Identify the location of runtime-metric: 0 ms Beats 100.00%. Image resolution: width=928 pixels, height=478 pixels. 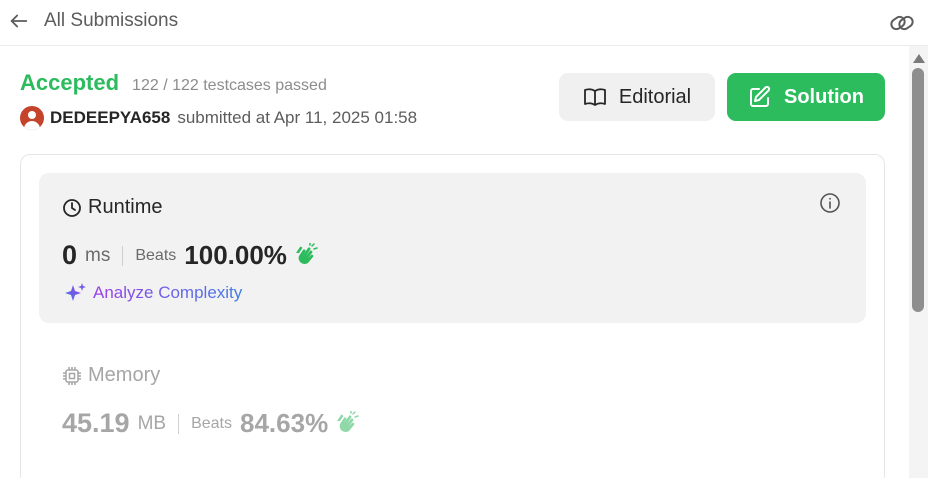
(190, 255).